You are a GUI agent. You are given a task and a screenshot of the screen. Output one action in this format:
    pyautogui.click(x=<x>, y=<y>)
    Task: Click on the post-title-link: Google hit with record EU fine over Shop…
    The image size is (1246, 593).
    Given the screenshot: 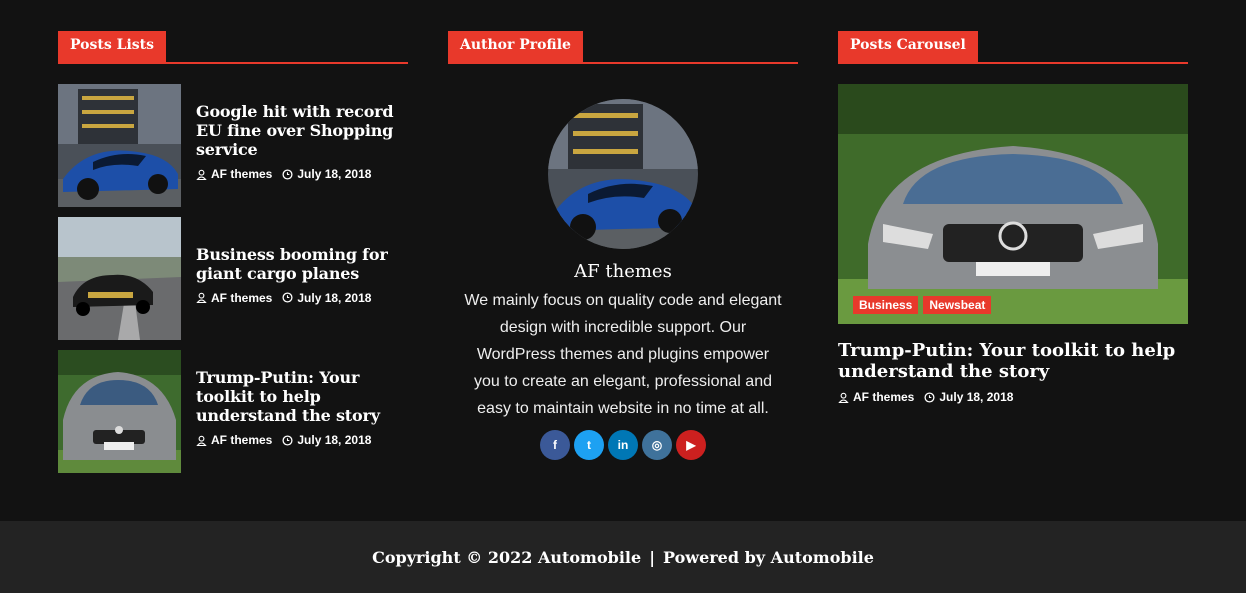 What is the action you would take?
    pyautogui.click(x=302, y=130)
    